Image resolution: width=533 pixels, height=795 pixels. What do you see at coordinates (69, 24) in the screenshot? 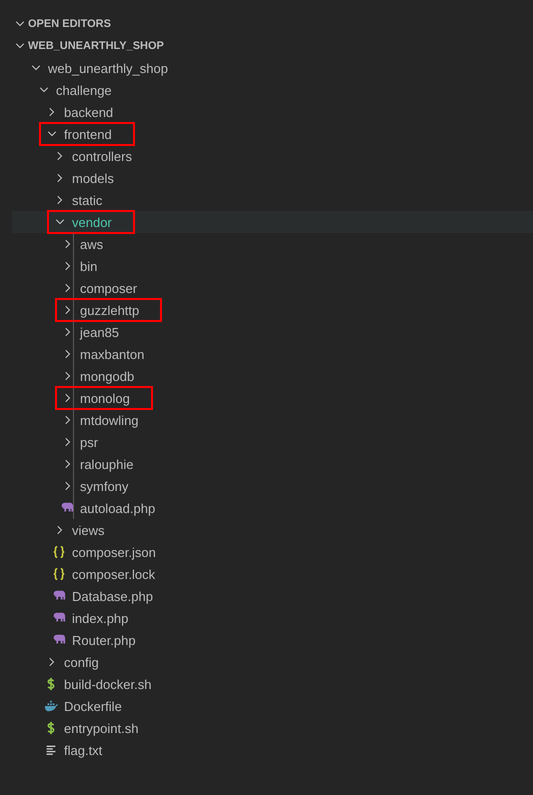
I see `section-header: OPEN EDITORS` at bounding box center [69, 24].